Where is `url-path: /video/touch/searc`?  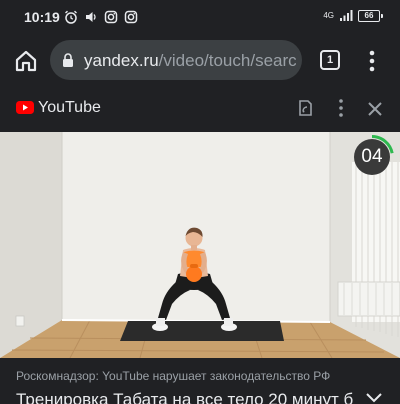 url-path: /video/touch/searc is located at coordinates (227, 60).